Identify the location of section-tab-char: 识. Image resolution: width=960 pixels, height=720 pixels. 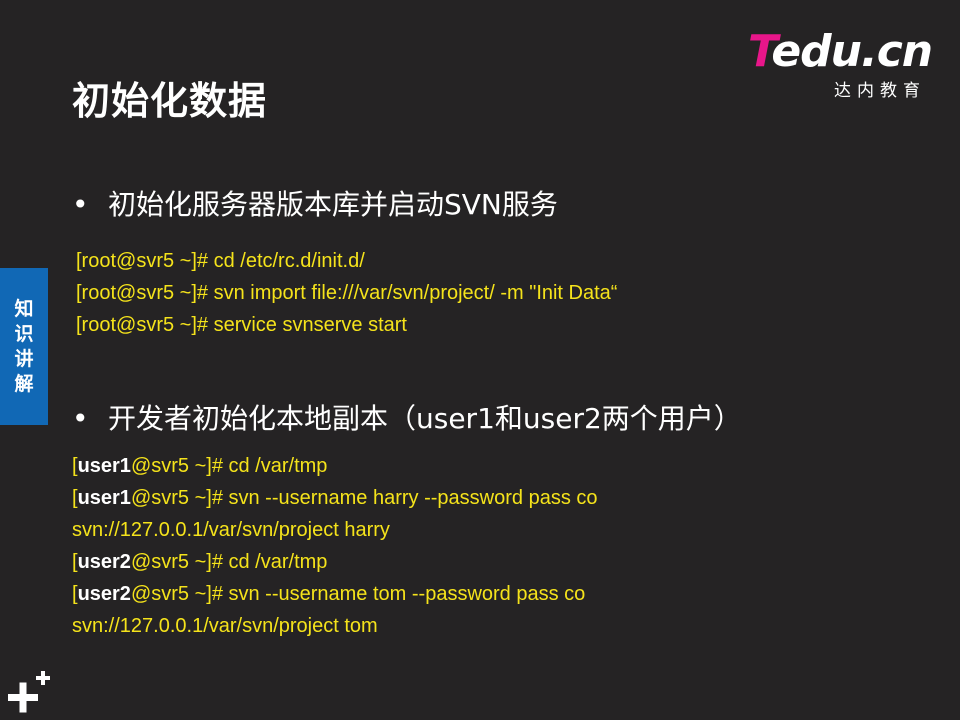
(24, 333).